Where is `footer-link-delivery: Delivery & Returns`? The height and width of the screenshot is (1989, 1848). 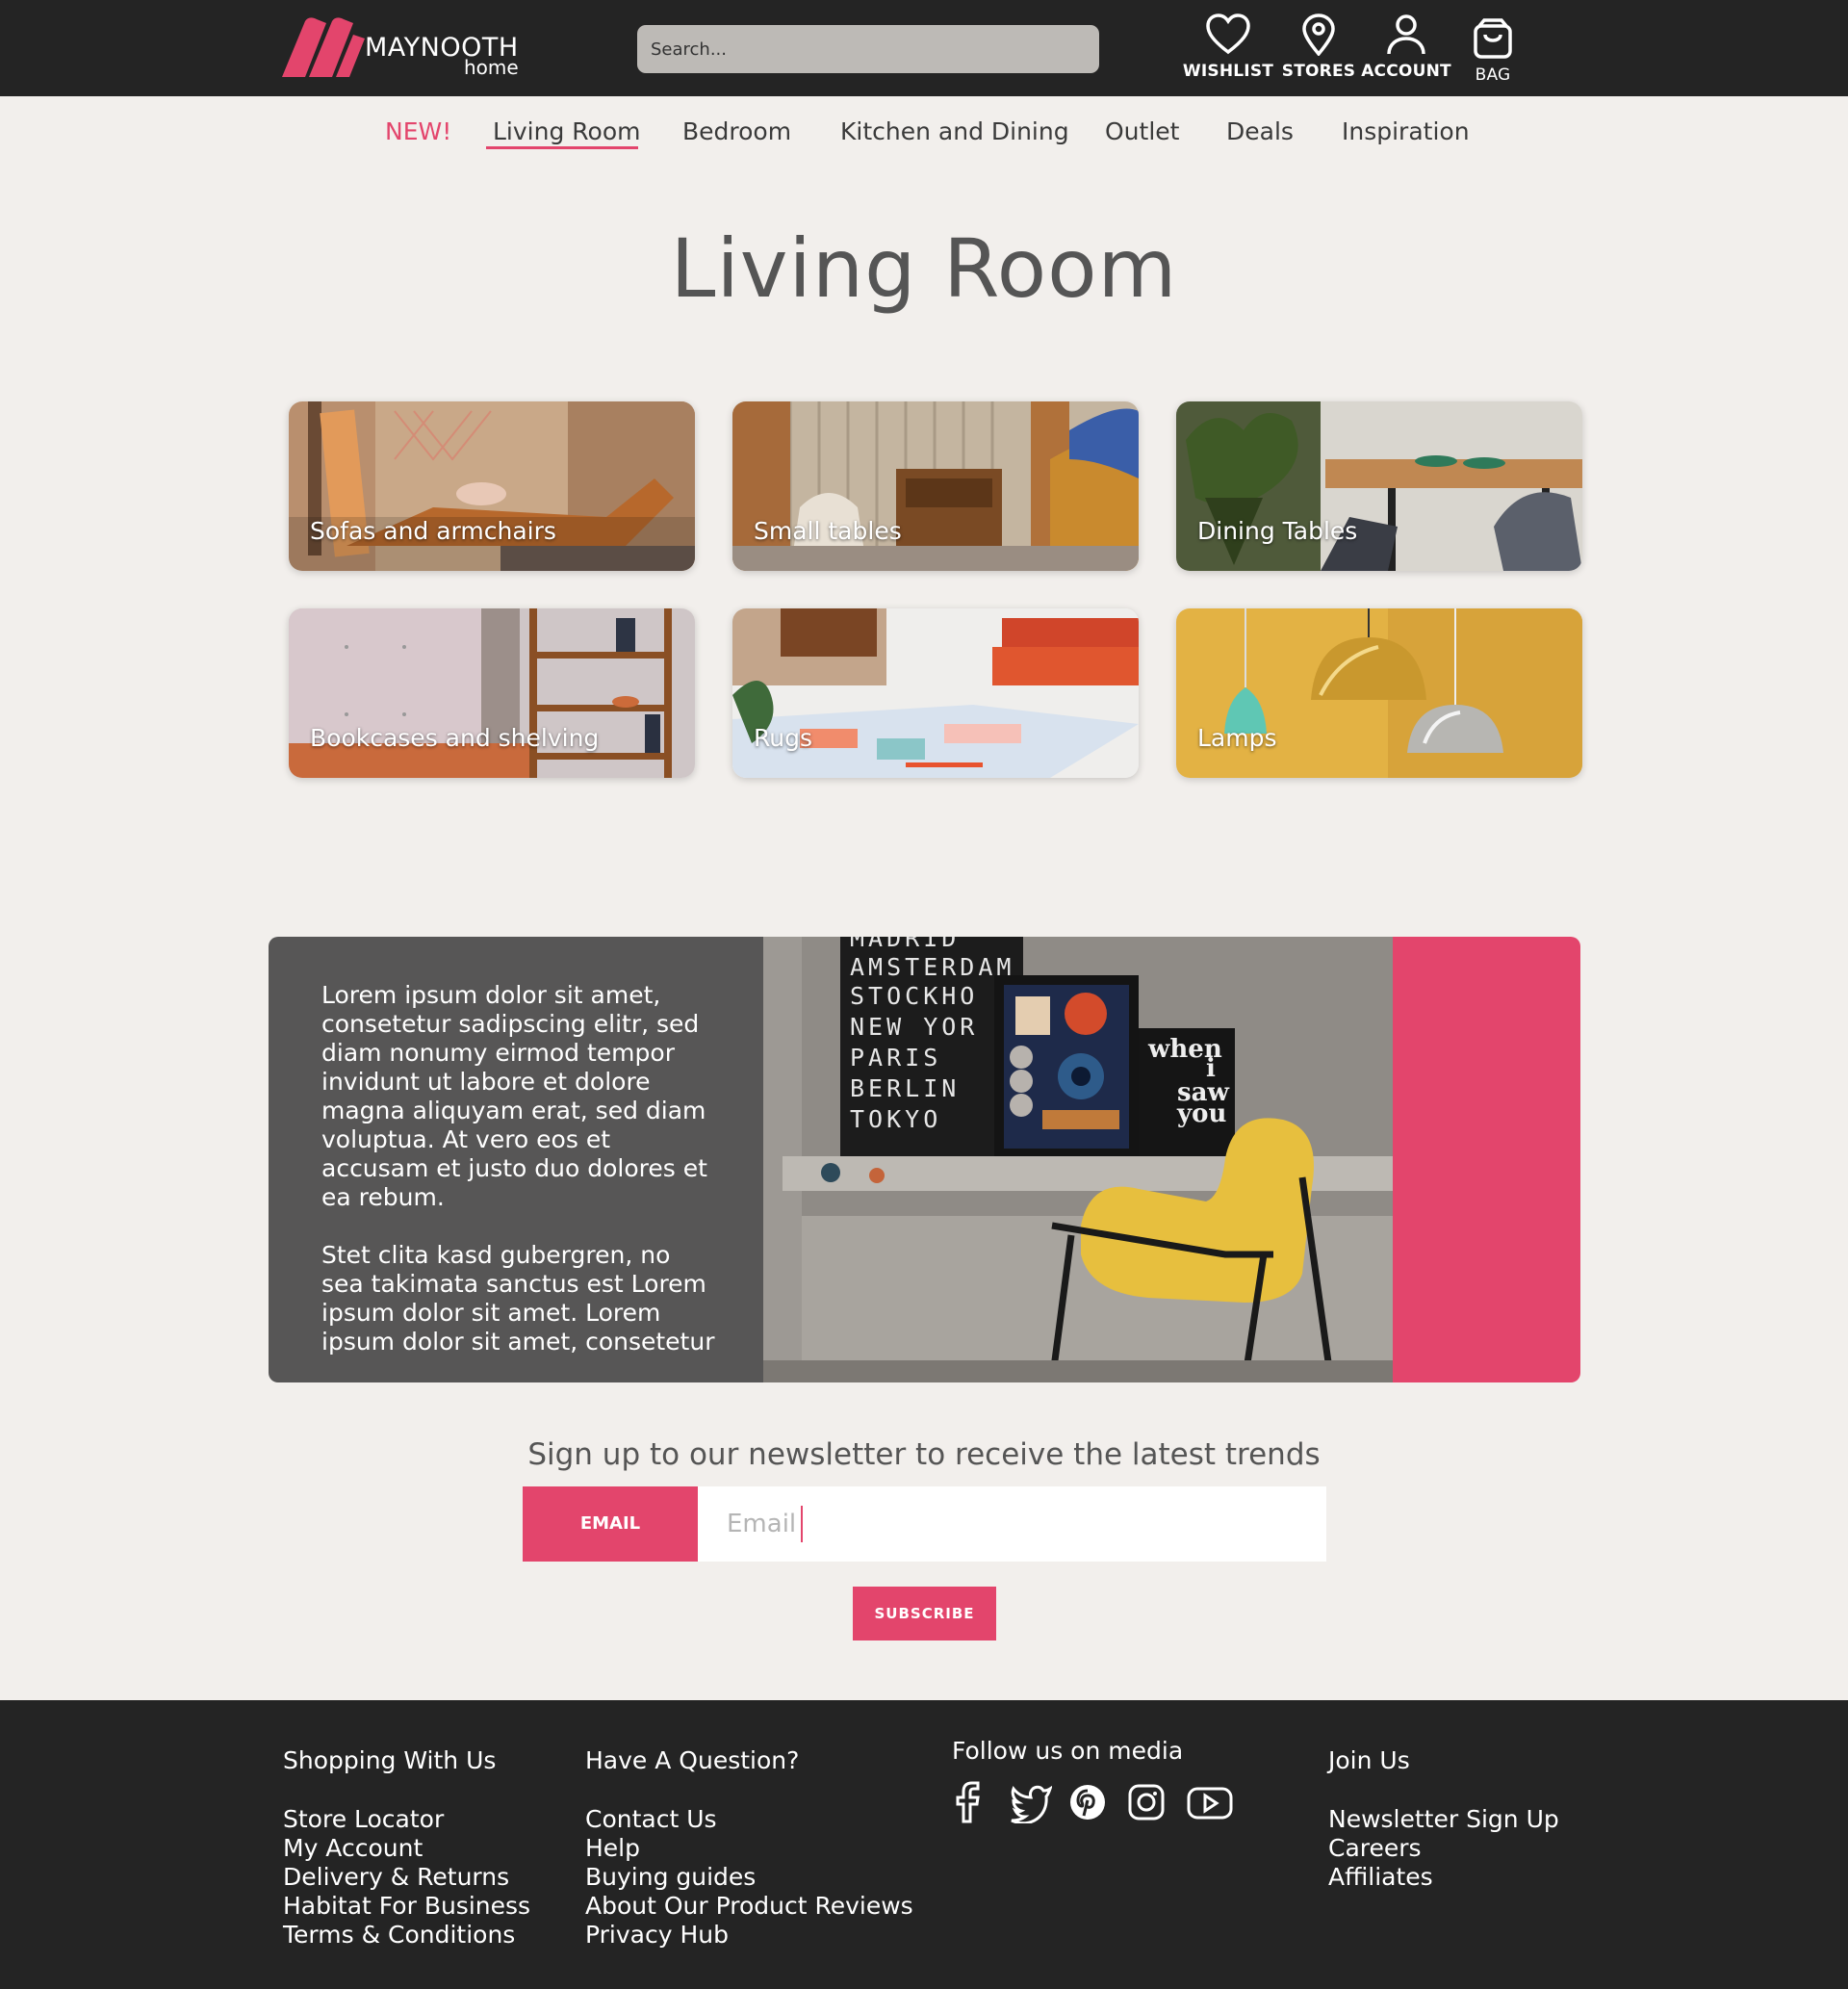
footer-link-delivery: Delivery & Returns is located at coordinates (406, 1878).